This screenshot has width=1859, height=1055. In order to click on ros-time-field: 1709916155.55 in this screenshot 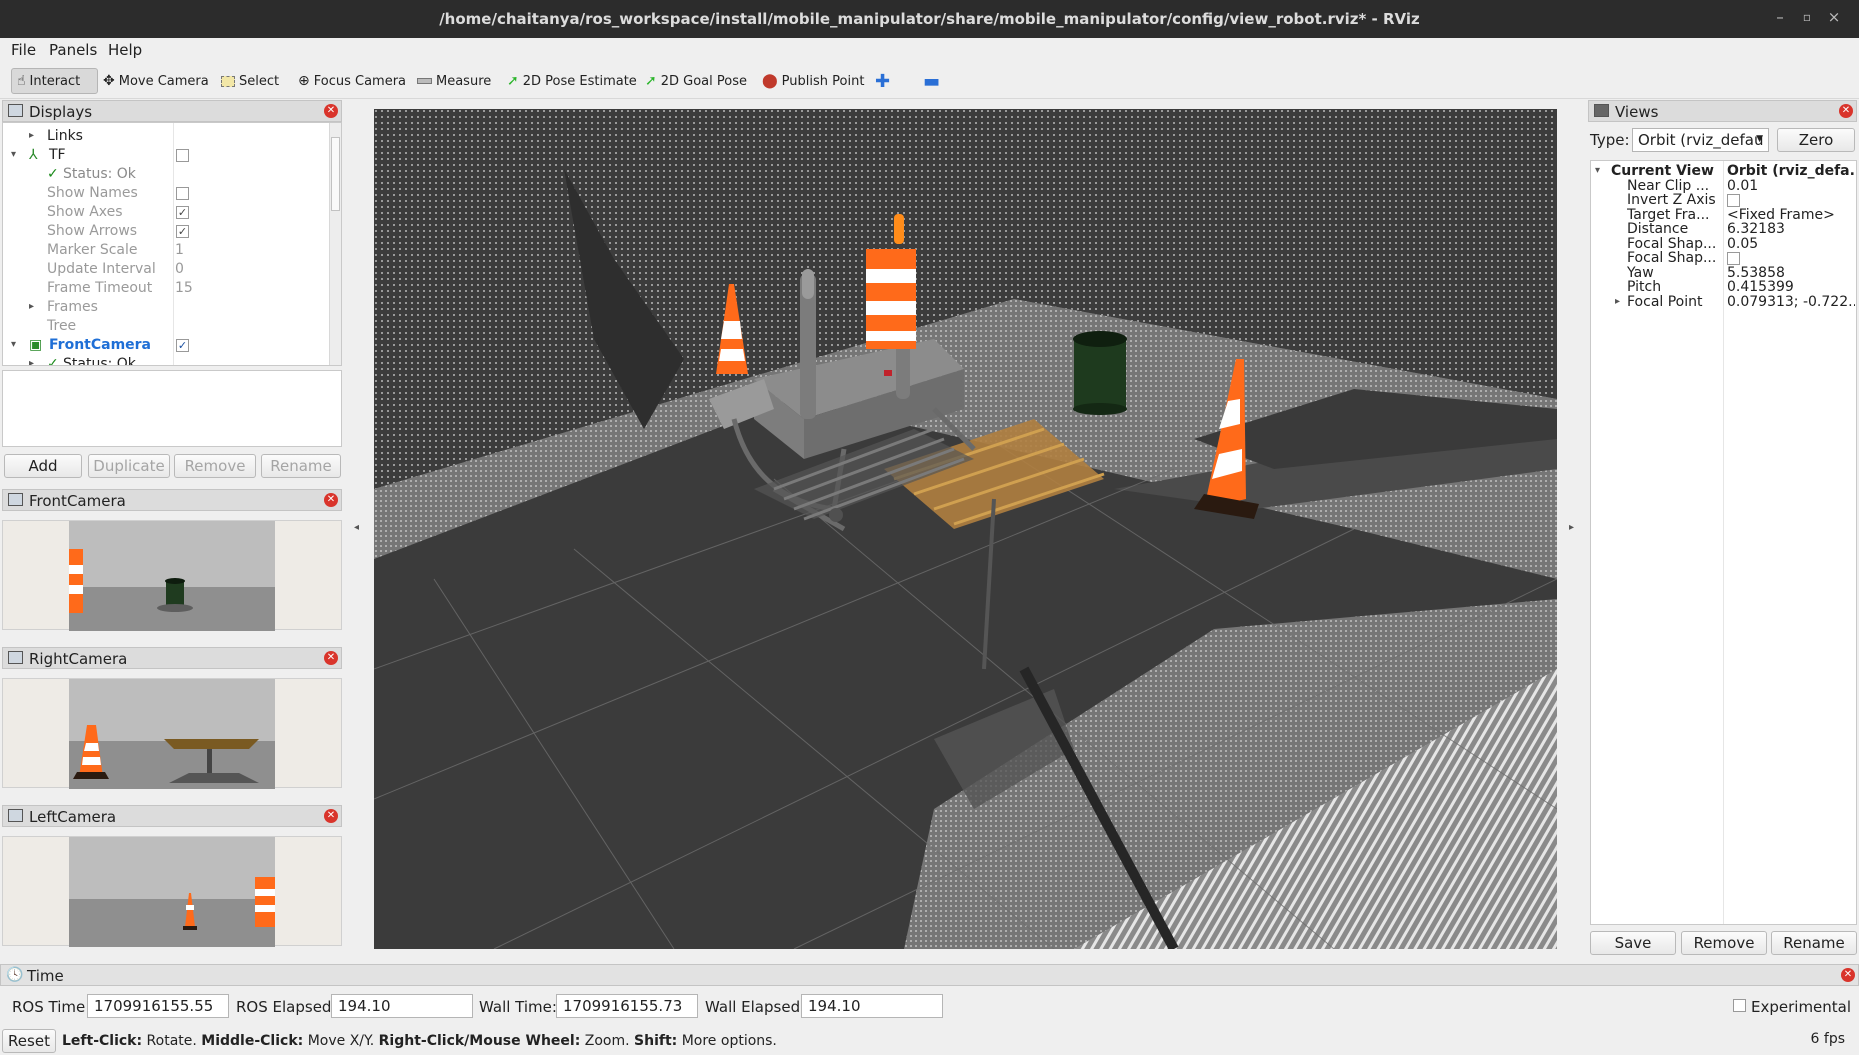, I will do `click(158, 1006)`.